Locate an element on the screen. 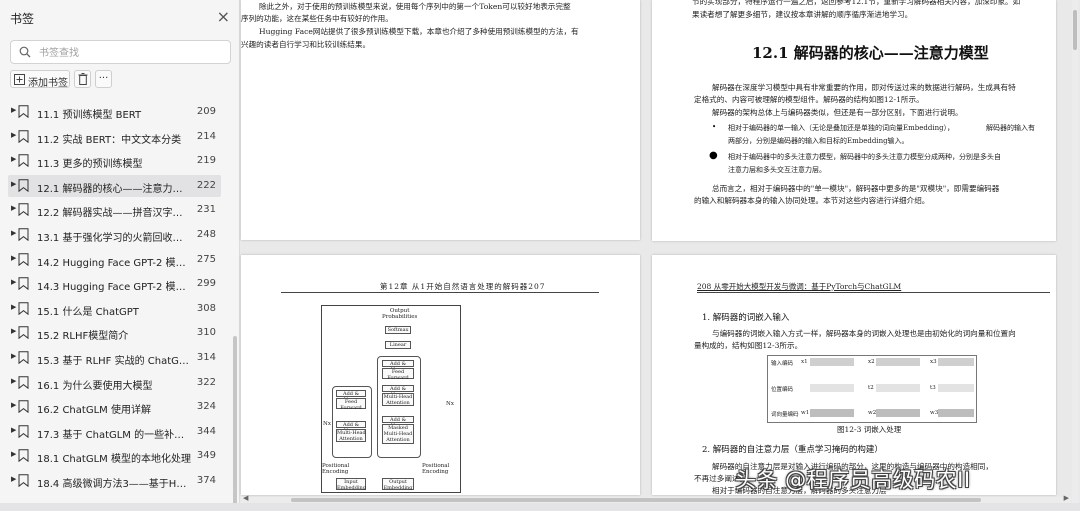  bookmark-page-number: 349 is located at coordinates (206, 456).